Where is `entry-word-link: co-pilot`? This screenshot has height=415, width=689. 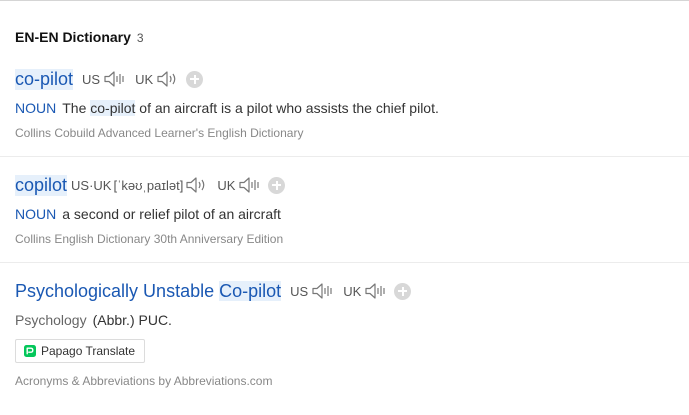
entry-word-link: co-pilot is located at coordinates (44, 79).